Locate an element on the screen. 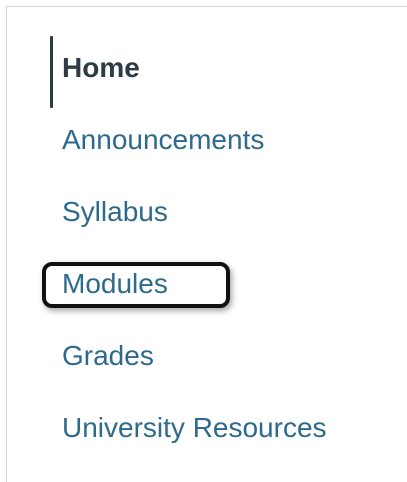  nav-link-university-resources: University Resources is located at coordinates (188, 428).